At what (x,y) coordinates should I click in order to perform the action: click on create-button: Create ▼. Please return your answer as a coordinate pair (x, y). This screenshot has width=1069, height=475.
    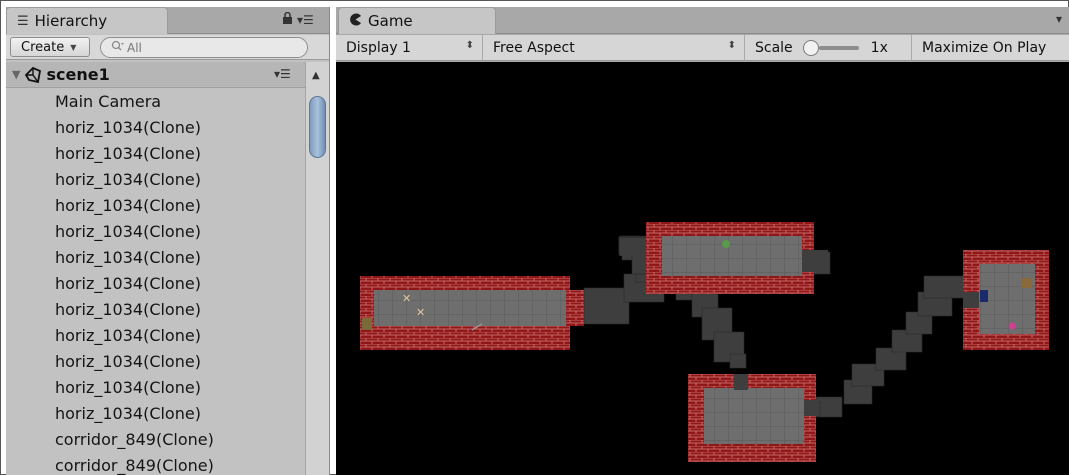
    Looking at the image, I should click on (50, 47).